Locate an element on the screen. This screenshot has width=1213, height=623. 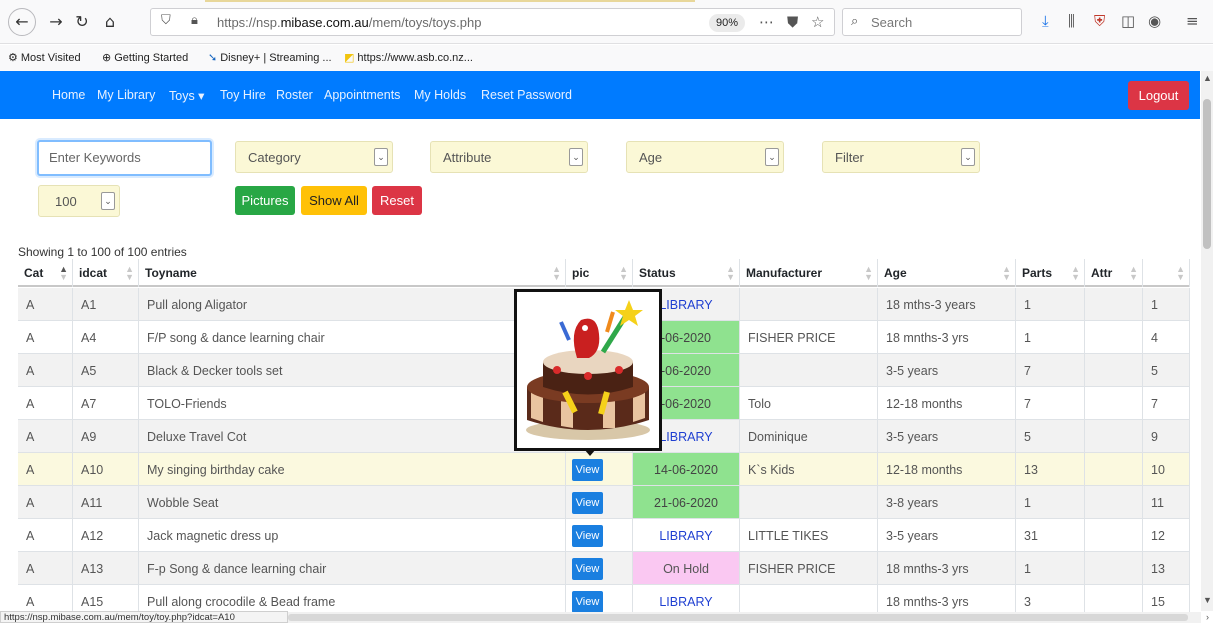
disney-icon: ➘ is located at coordinates (213, 57).